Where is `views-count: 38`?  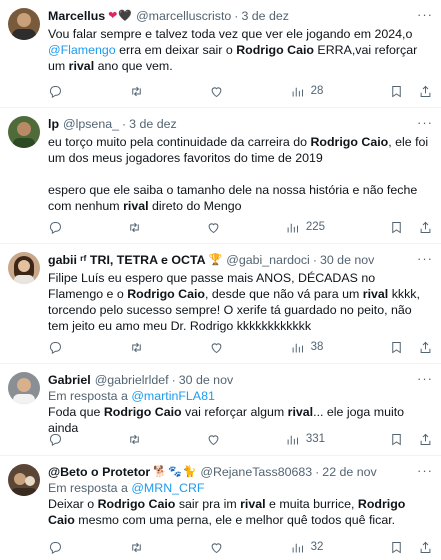 views-count: 38 is located at coordinates (317, 347).